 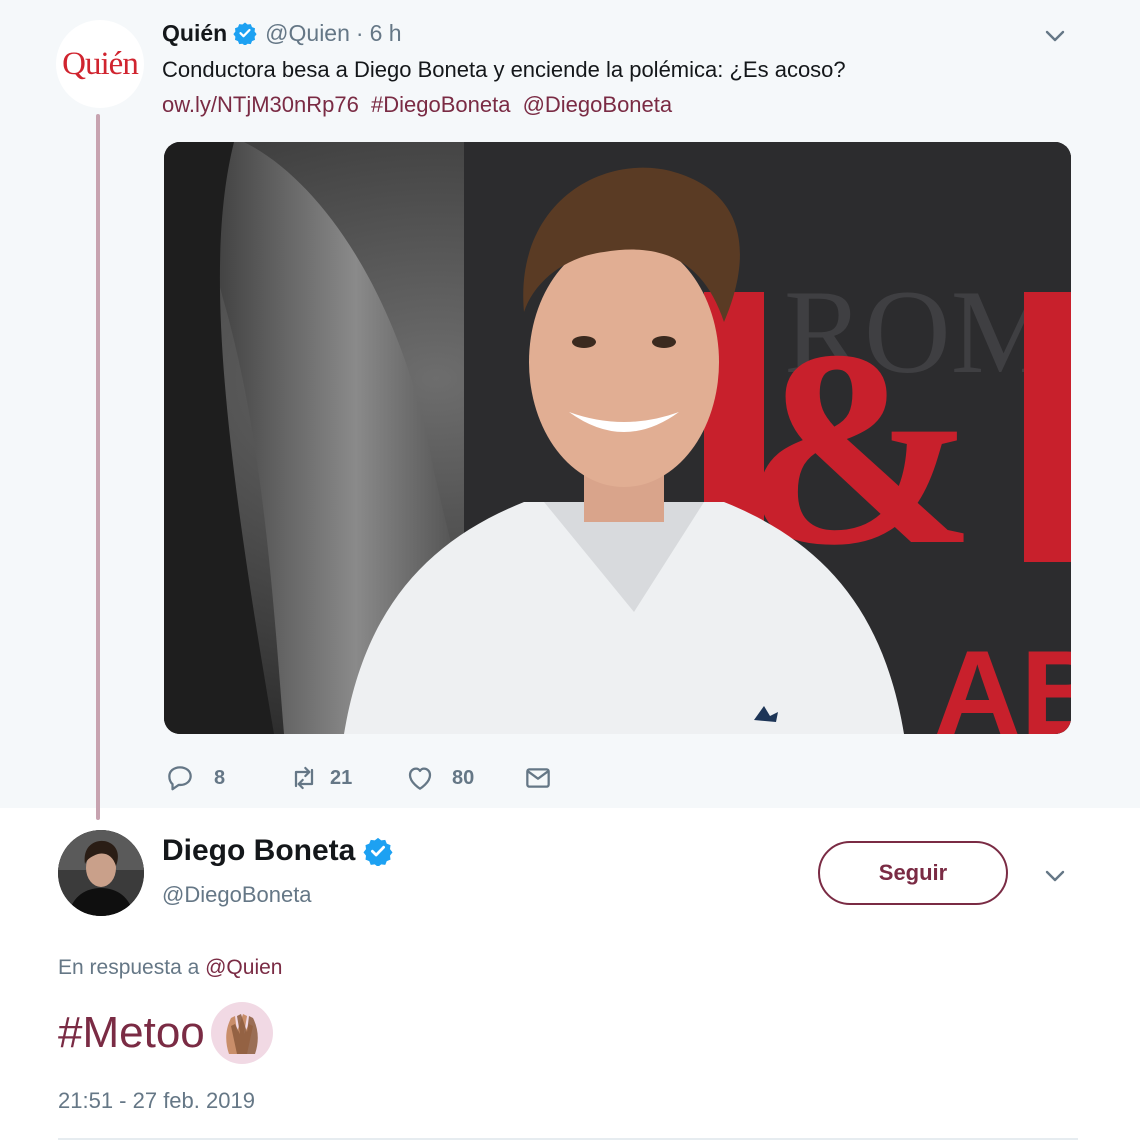 What do you see at coordinates (307, 33) in the screenshot?
I see `parent-author-handle: @Quien` at bounding box center [307, 33].